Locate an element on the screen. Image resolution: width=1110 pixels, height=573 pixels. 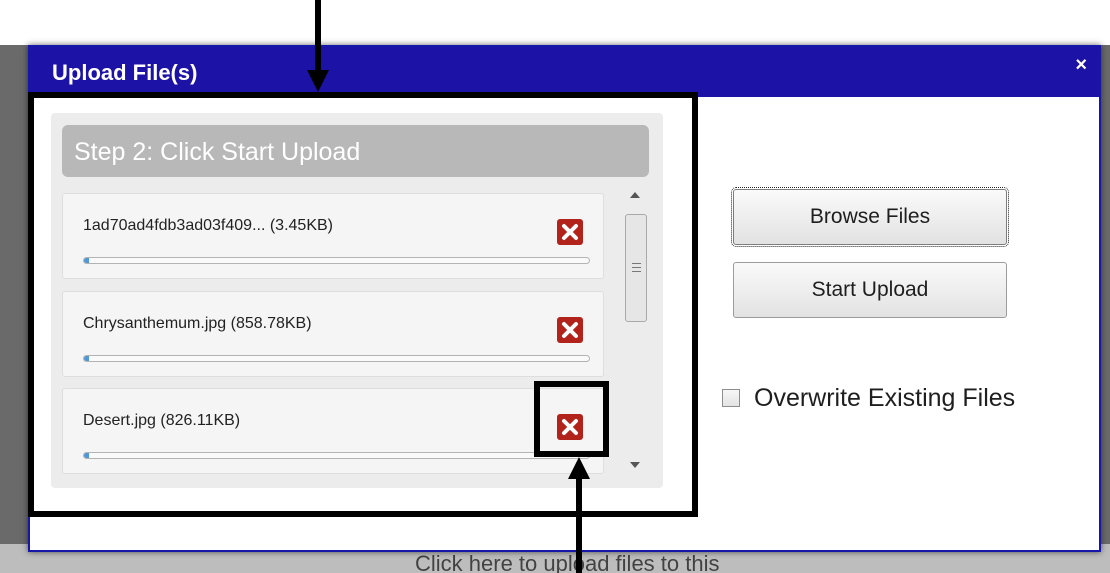
close-icon: × is located at coordinates (1081, 65).